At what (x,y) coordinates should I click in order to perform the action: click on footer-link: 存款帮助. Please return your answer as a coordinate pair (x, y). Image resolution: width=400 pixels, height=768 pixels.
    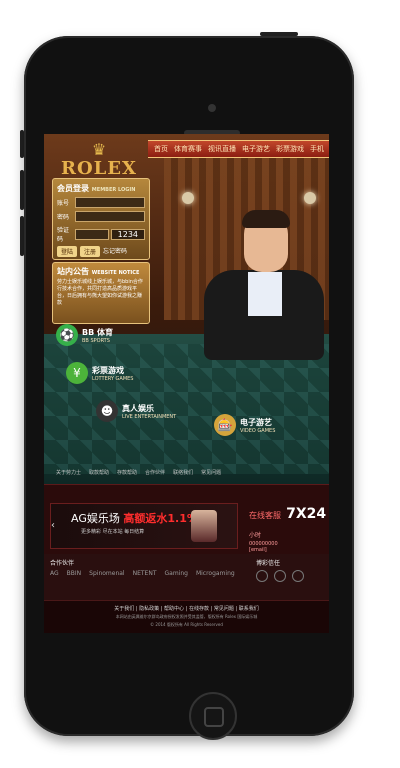
    Looking at the image, I should click on (127, 472).